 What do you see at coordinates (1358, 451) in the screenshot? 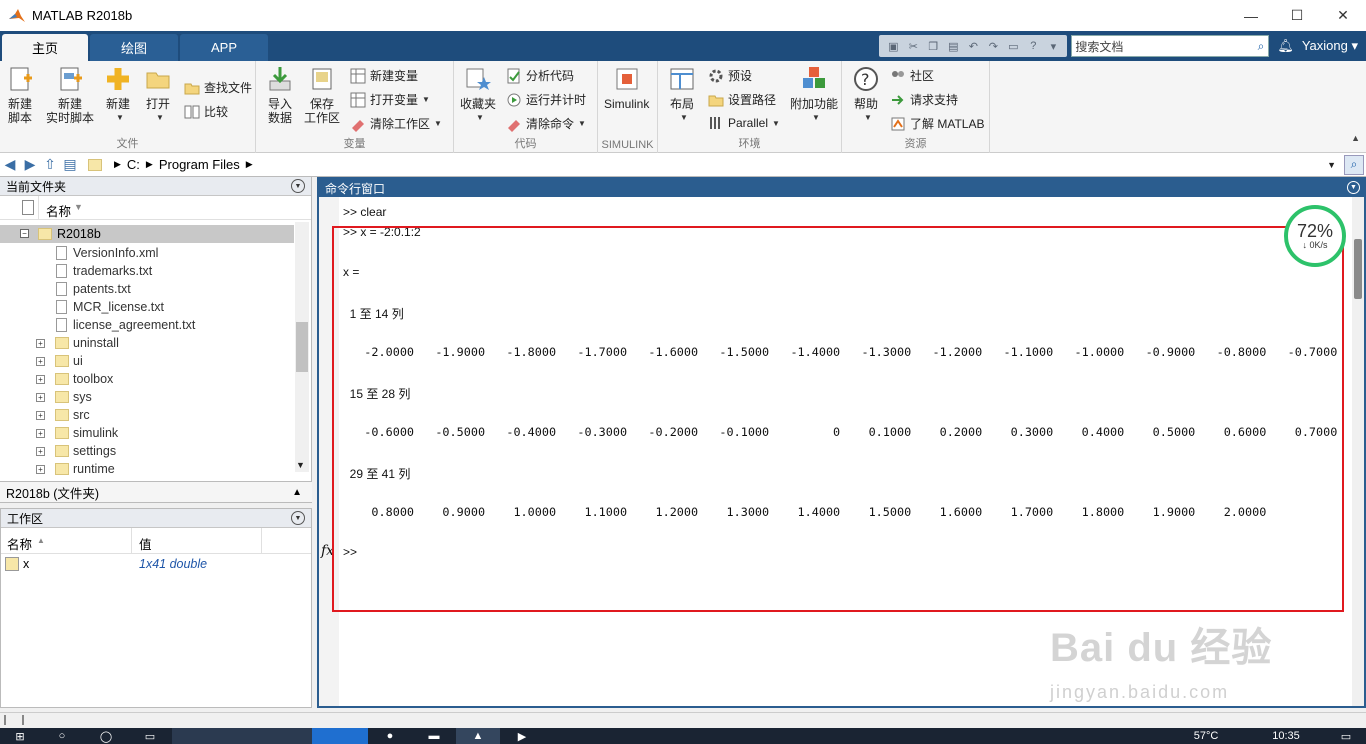
I see `command-window-scrollbar` at bounding box center [1358, 451].